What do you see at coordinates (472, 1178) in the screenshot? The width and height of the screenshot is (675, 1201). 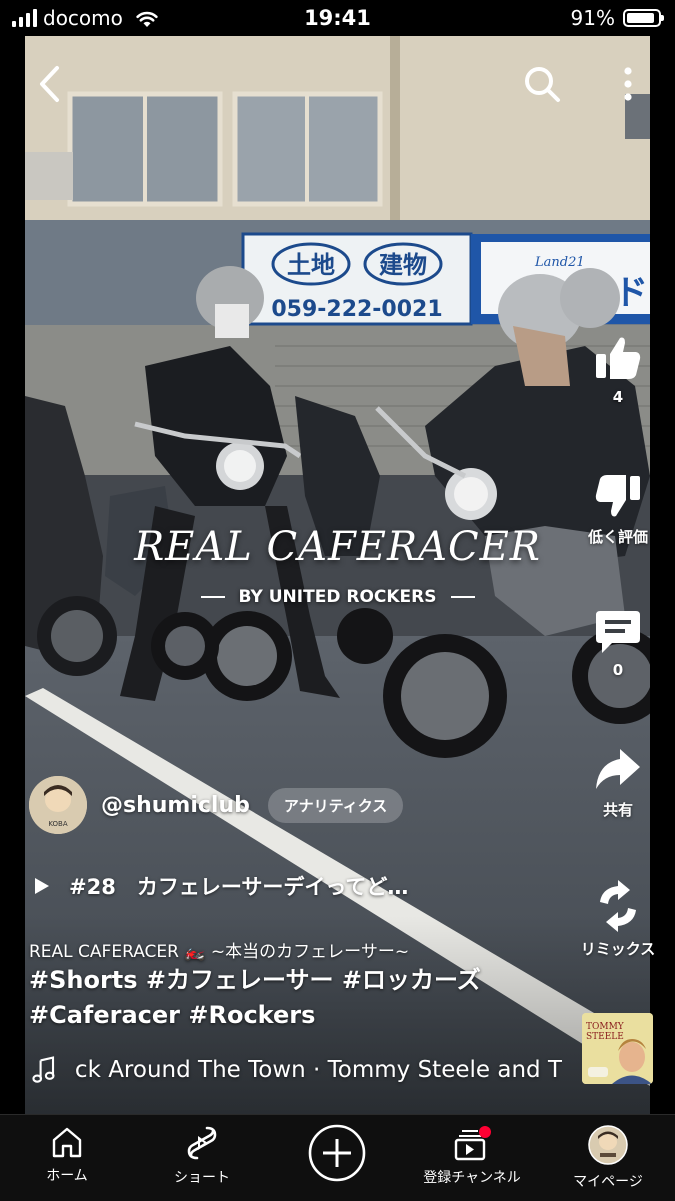 I see `nav-subscriptions-label: 登録チャンネル` at bounding box center [472, 1178].